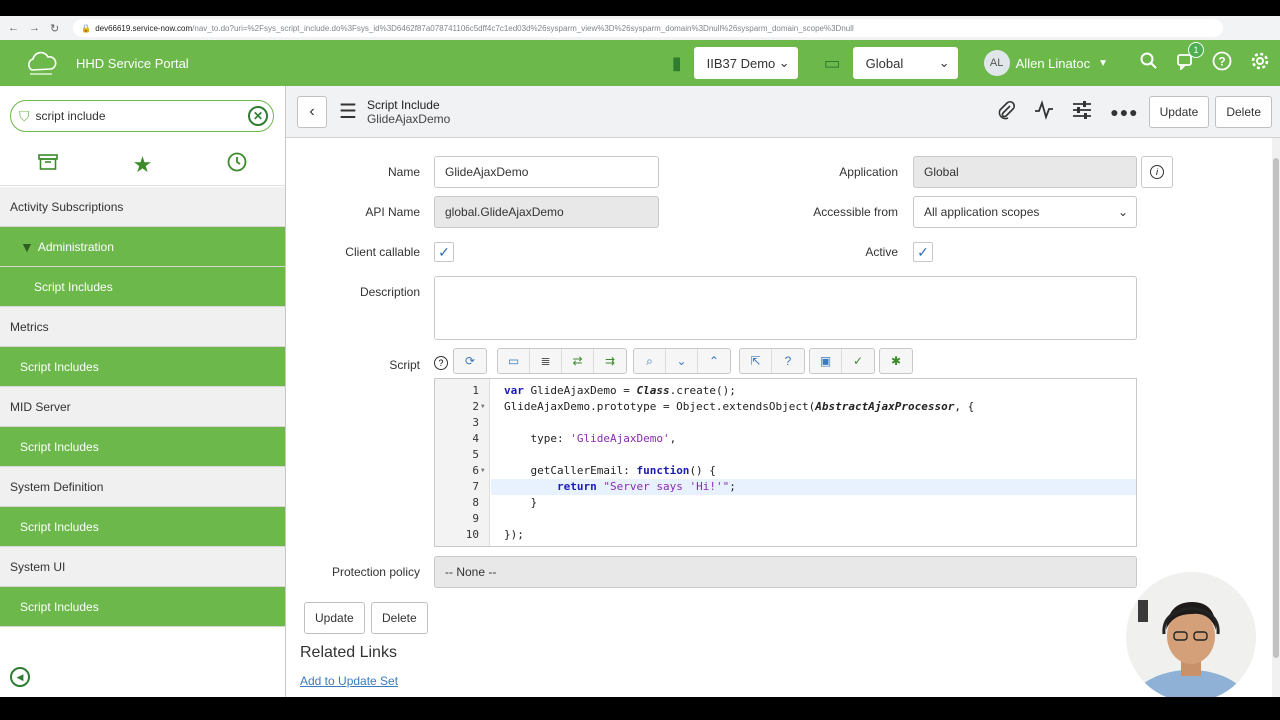  What do you see at coordinates (349, 681) in the screenshot?
I see `add-to-update-set-link: Add to Update Set` at bounding box center [349, 681].